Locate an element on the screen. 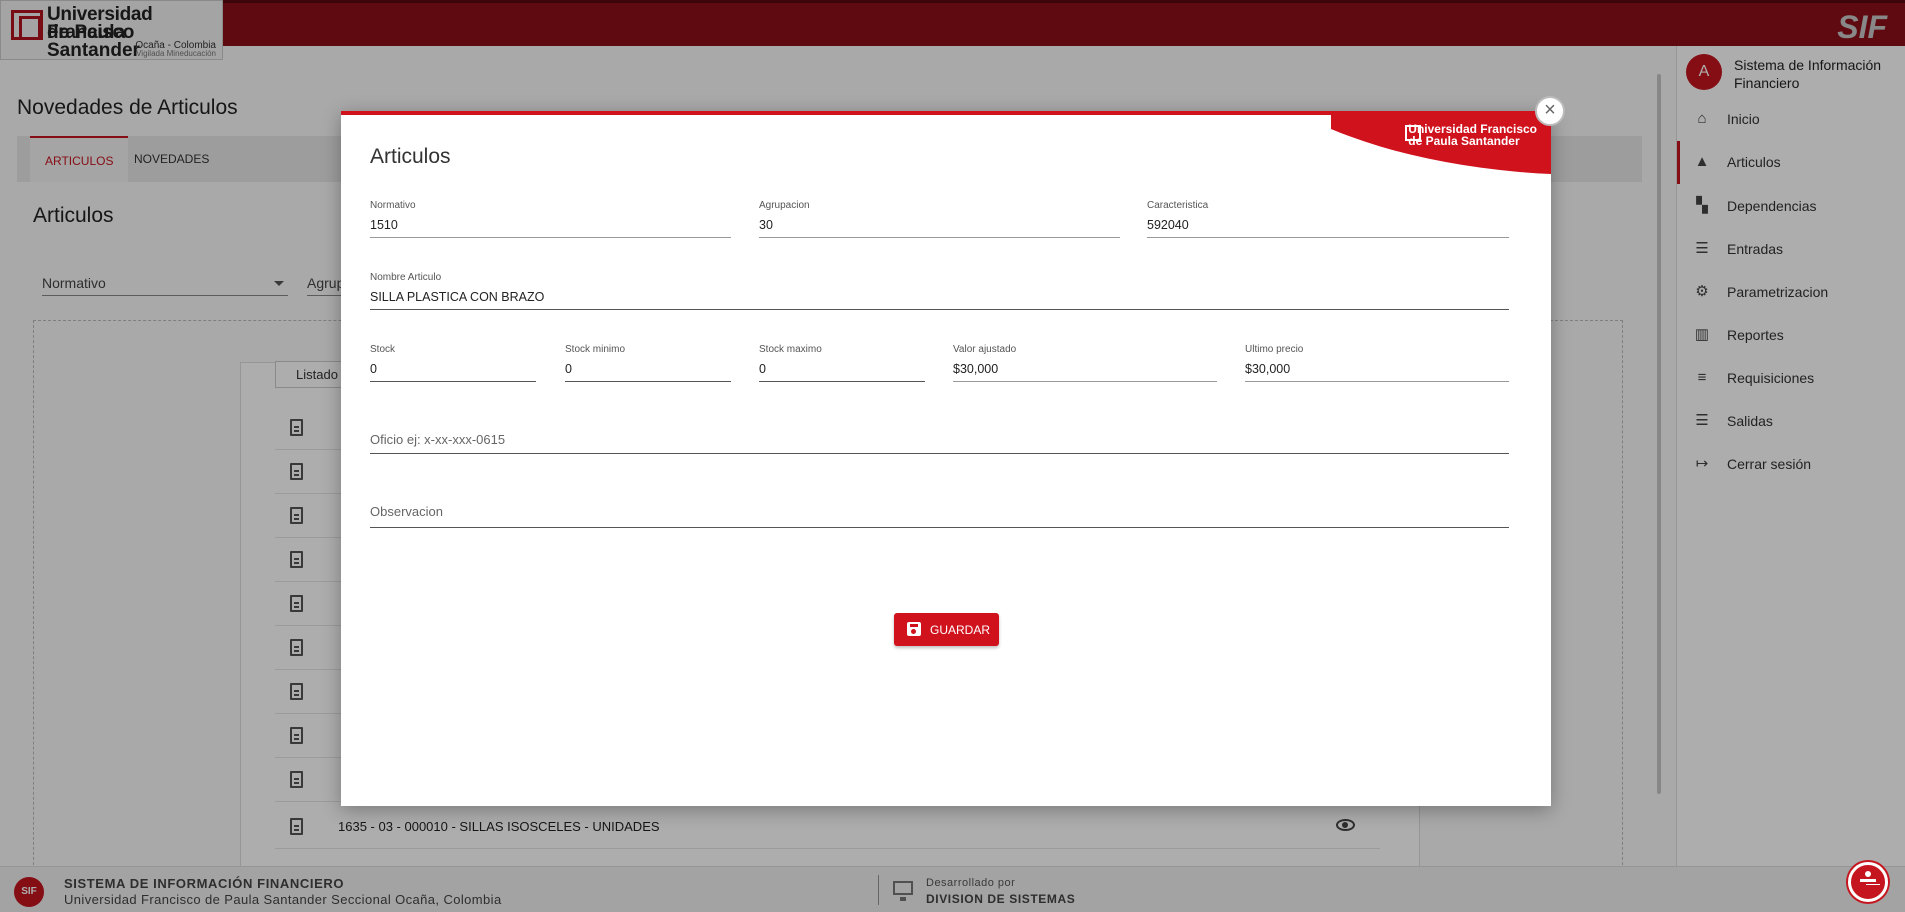  agrupacion-field: Agrupacion 30 is located at coordinates (939, 219).